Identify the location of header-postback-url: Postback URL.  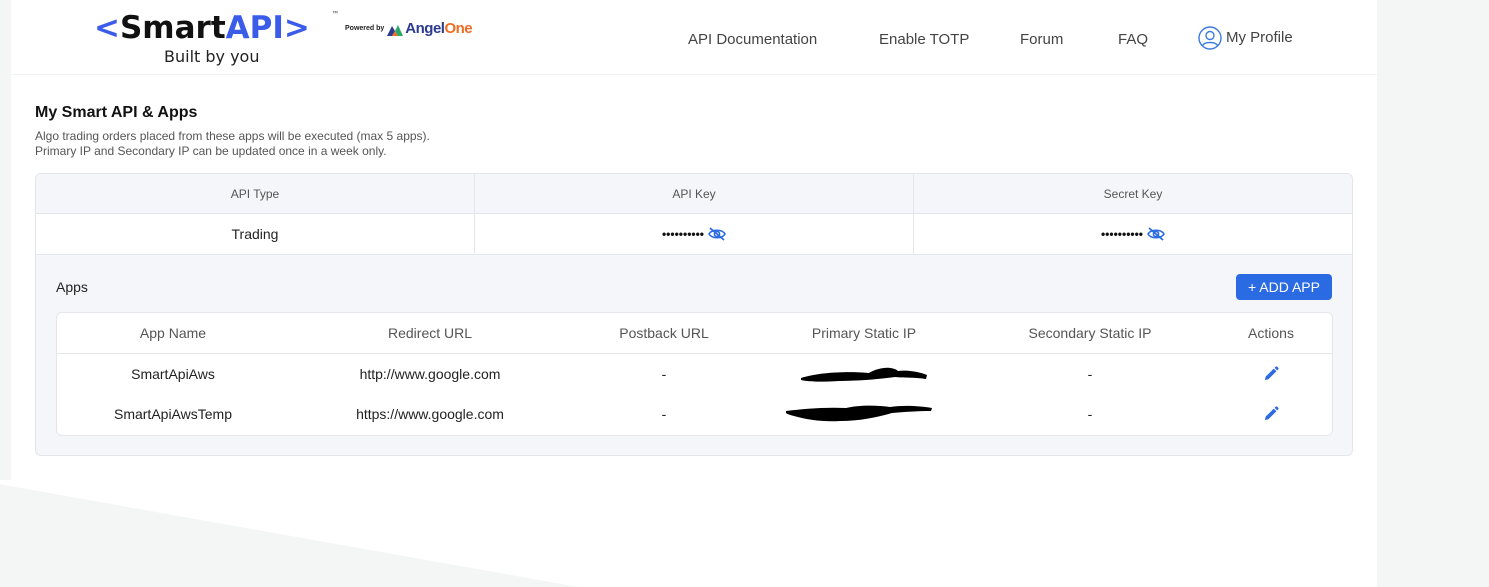
(664, 333).